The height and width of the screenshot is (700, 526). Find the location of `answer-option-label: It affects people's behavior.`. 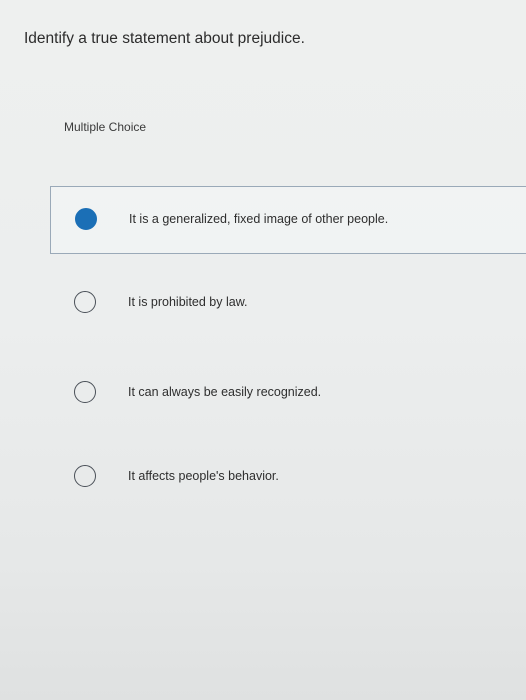

answer-option-label: It affects people's behavior. is located at coordinates (203, 476).